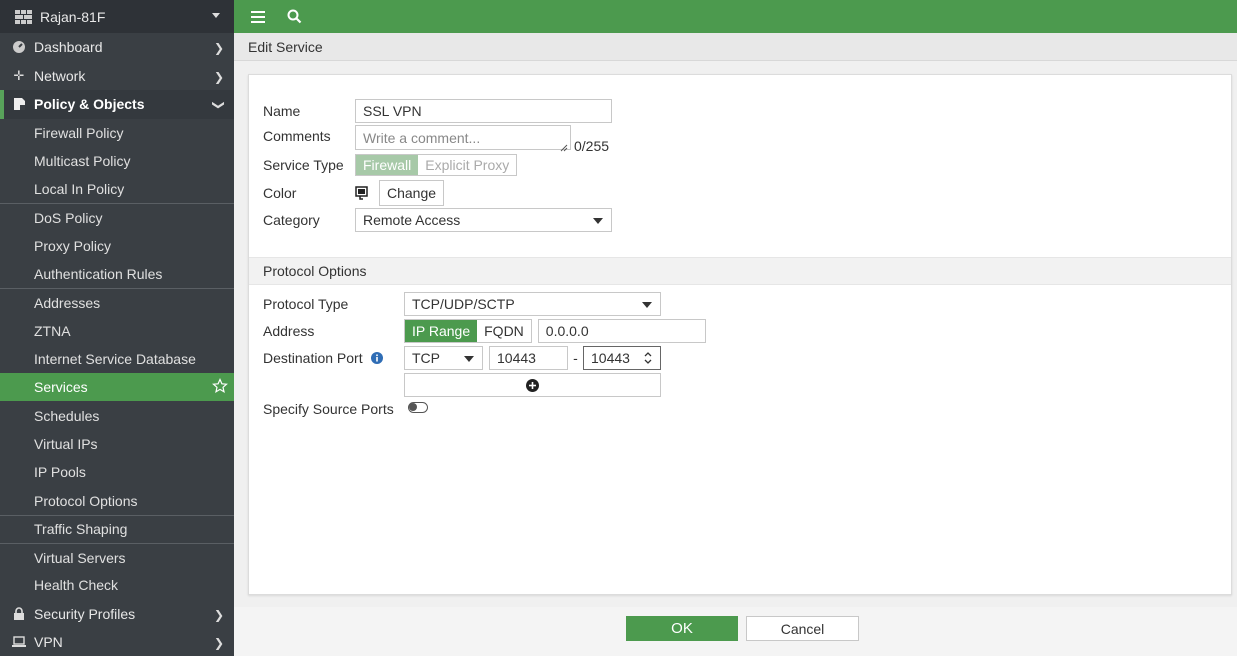 Image resolution: width=1237 pixels, height=656 pixels. Describe the element at coordinates (418, 407) in the screenshot. I see `source-ports-toggle` at that location.